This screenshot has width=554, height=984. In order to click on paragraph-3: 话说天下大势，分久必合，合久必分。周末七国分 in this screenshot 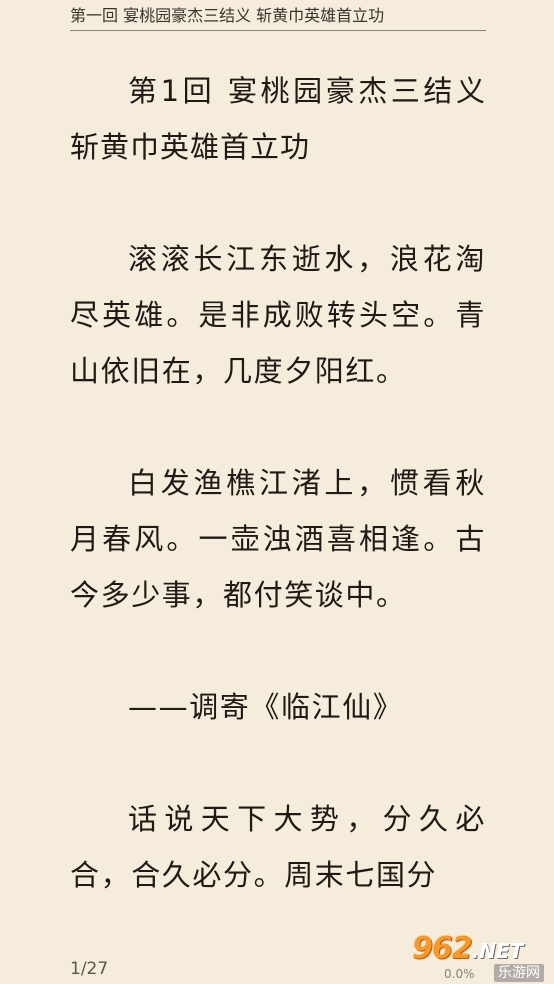, I will do `click(278, 847)`.